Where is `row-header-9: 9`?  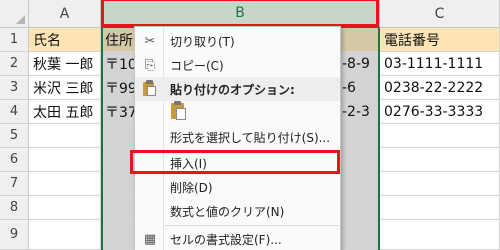
row-header-9: 9 is located at coordinates (14, 235).